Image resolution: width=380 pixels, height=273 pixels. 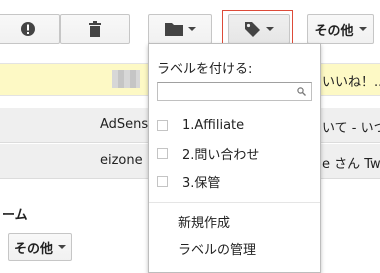 What do you see at coordinates (351, 128) in the screenshot?
I see `message-snippet: いて - いつ` at bounding box center [351, 128].